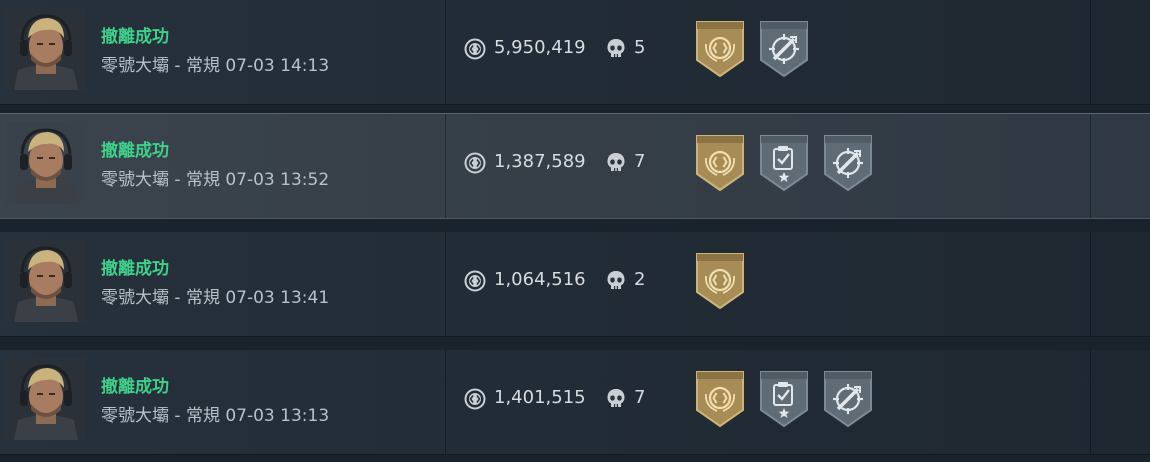  Describe the element at coordinates (540, 279) in the screenshot. I see `money-value: 1,064,516` at that location.